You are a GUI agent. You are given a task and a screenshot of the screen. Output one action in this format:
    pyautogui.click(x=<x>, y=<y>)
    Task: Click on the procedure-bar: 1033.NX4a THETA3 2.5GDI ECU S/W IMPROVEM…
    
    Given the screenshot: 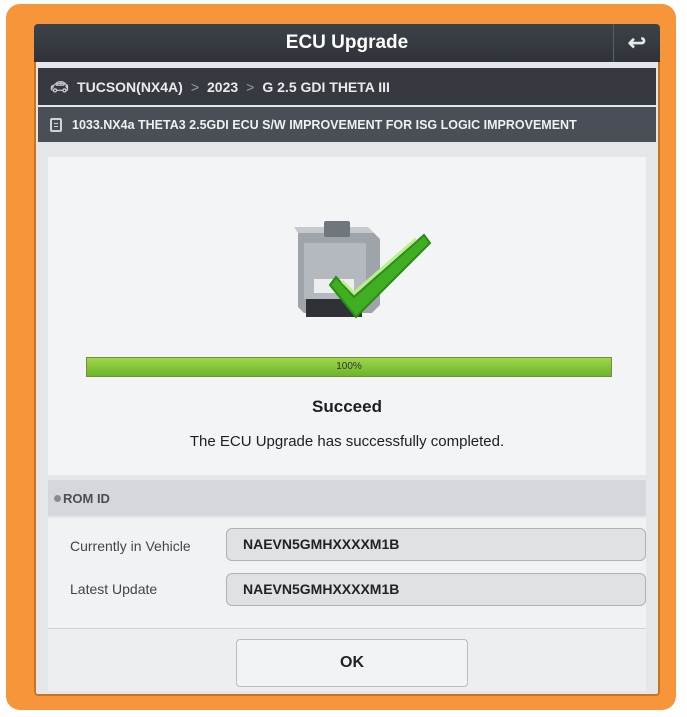 What is the action you would take?
    pyautogui.click(x=347, y=124)
    